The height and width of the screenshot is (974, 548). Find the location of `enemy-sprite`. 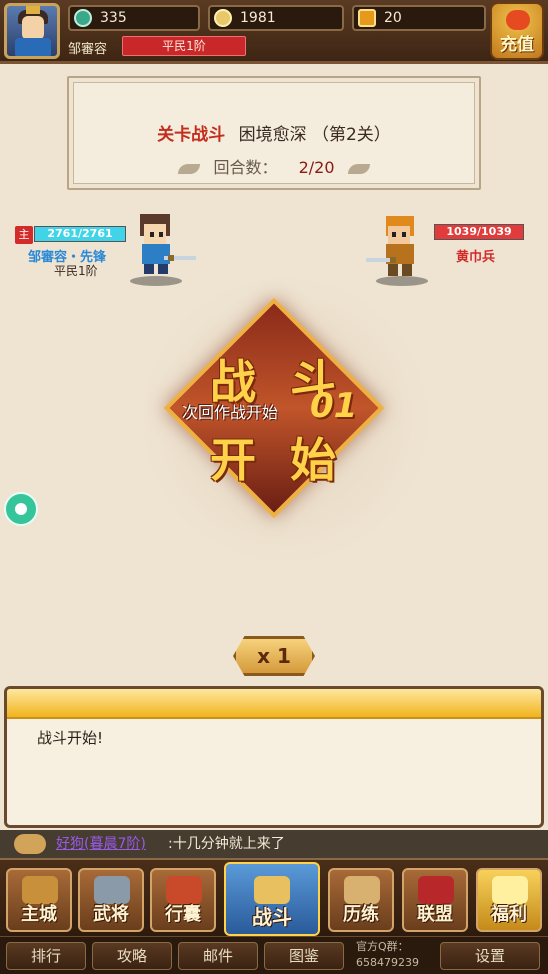

enemy-sprite is located at coordinates (399, 249).